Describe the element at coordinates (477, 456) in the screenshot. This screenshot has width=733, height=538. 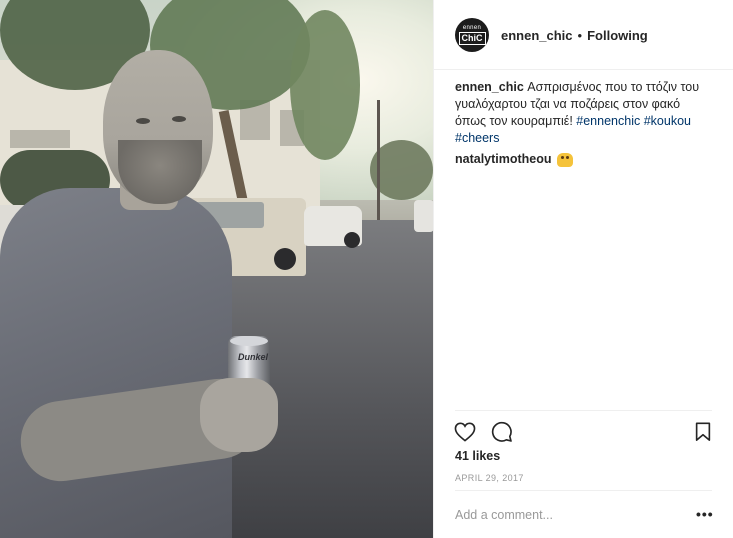
I see `likes-count: 41 likes` at that location.